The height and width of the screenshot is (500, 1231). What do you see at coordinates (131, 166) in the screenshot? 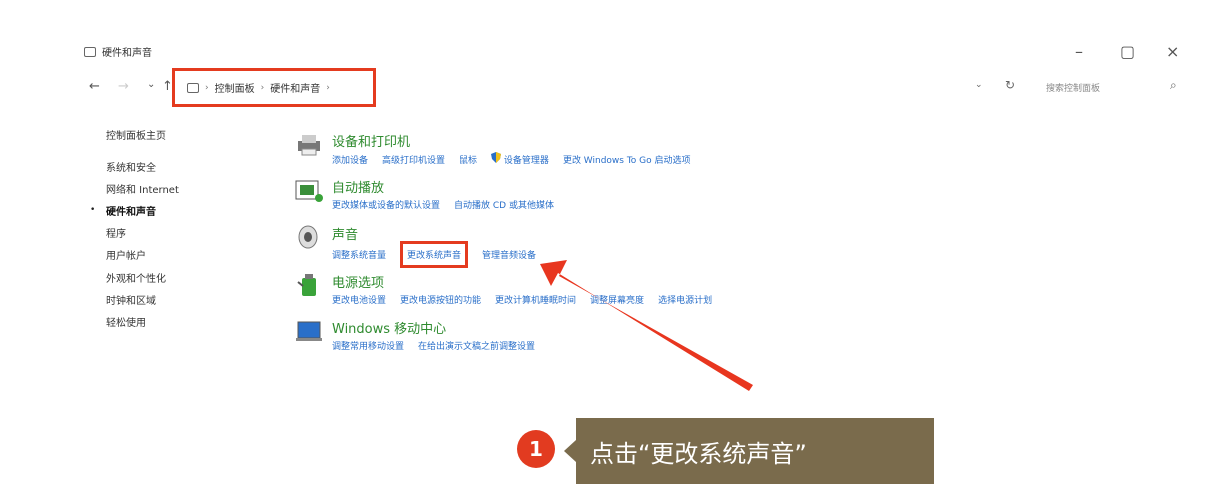
I see `sidebar-item-system-security: 系统和安全` at bounding box center [131, 166].